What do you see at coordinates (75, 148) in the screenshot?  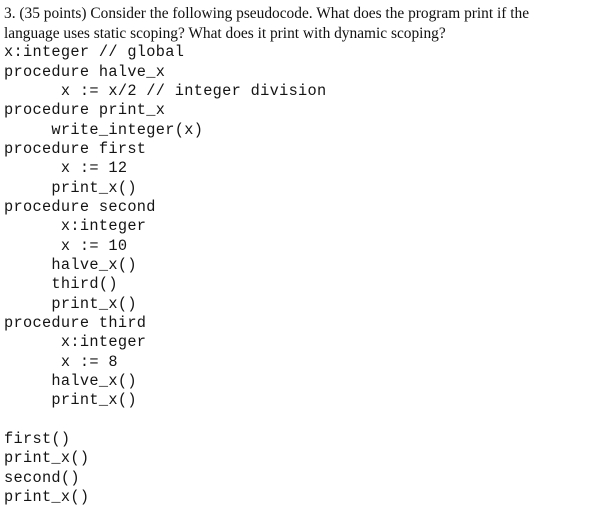 I see `code-line: procedure first` at bounding box center [75, 148].